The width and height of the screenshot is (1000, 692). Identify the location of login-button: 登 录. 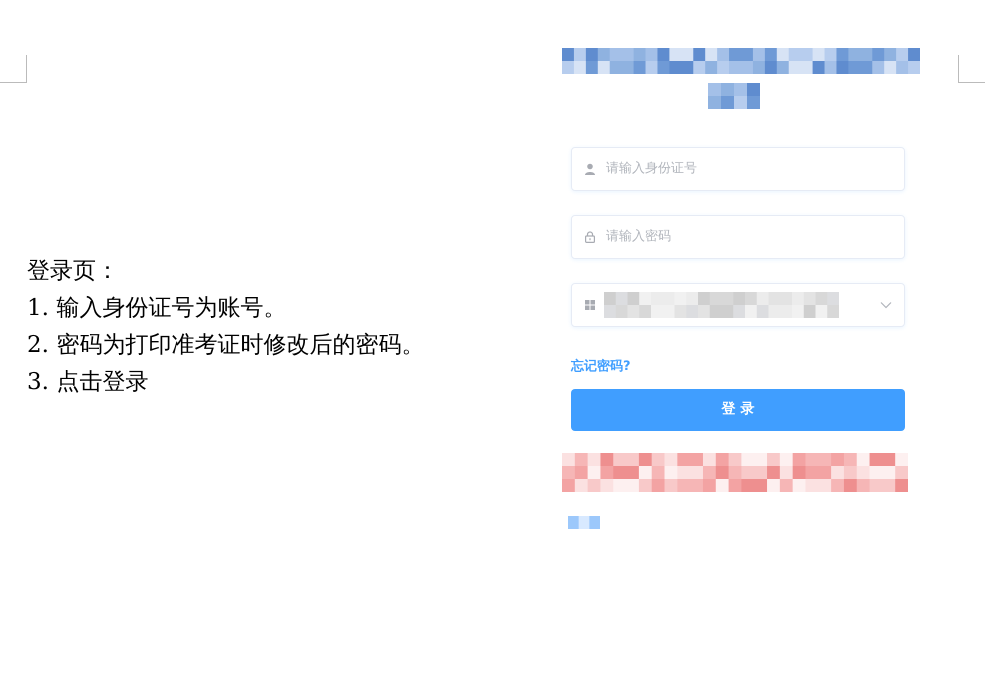
(738, 409).